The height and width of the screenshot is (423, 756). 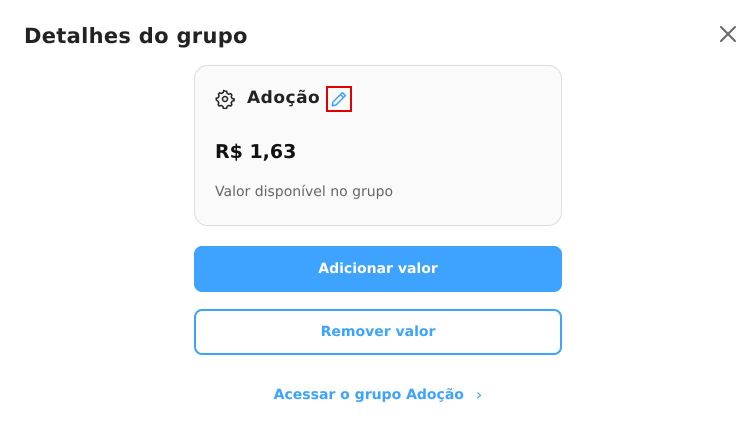 I want to click on dialog-title: Detalhes do grupo, so click(x=136, y=37).